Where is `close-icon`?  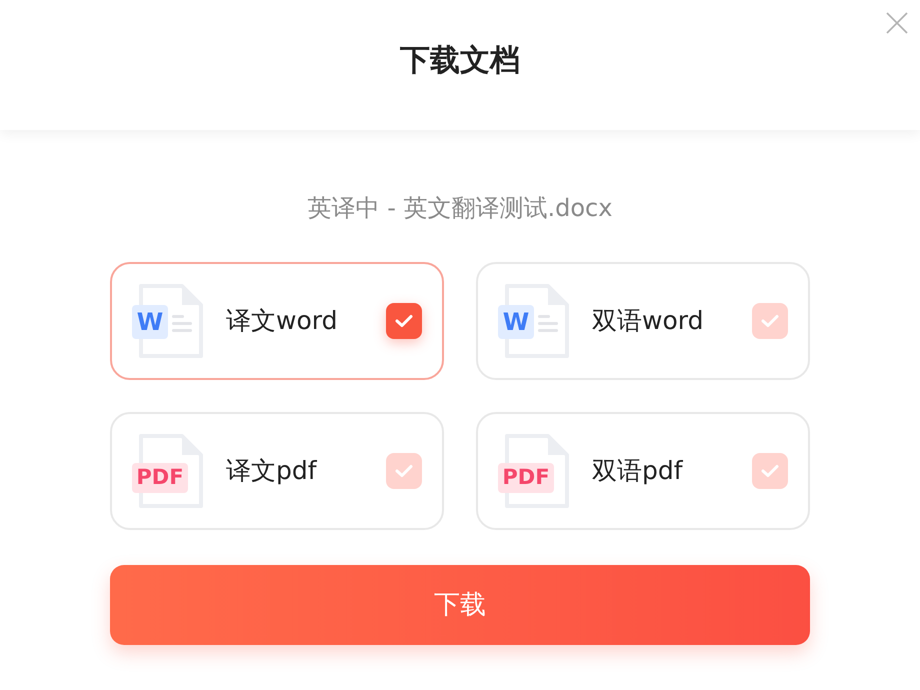 close-icon is located at coordinates (897, 23).